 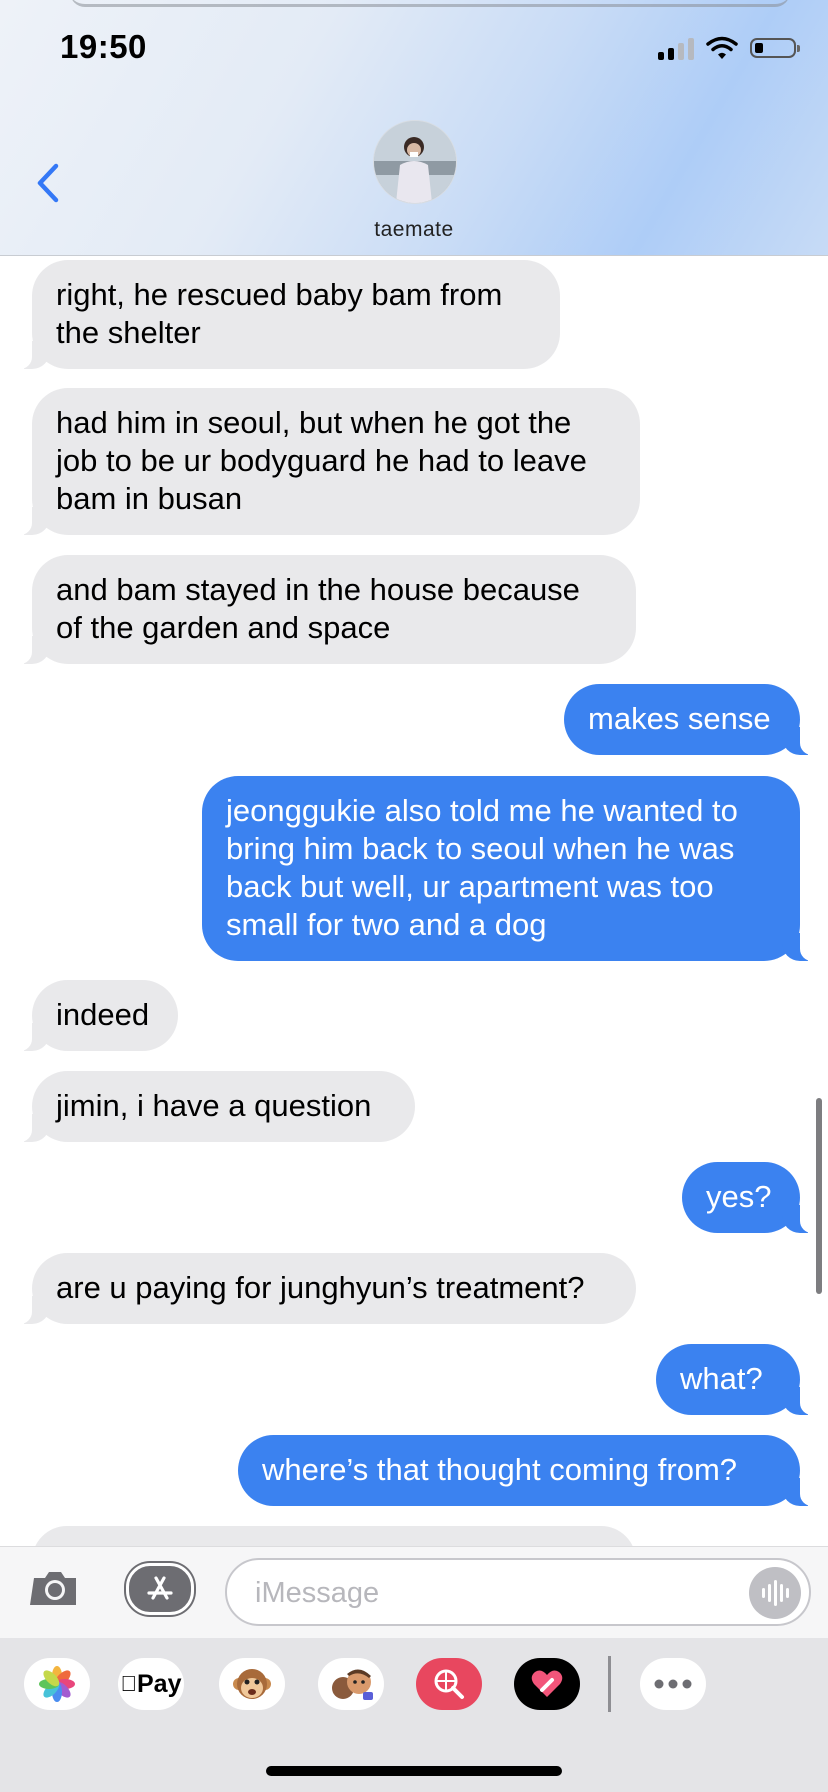 I want to click on audio-message-icon, so click(x=775, y=1593).